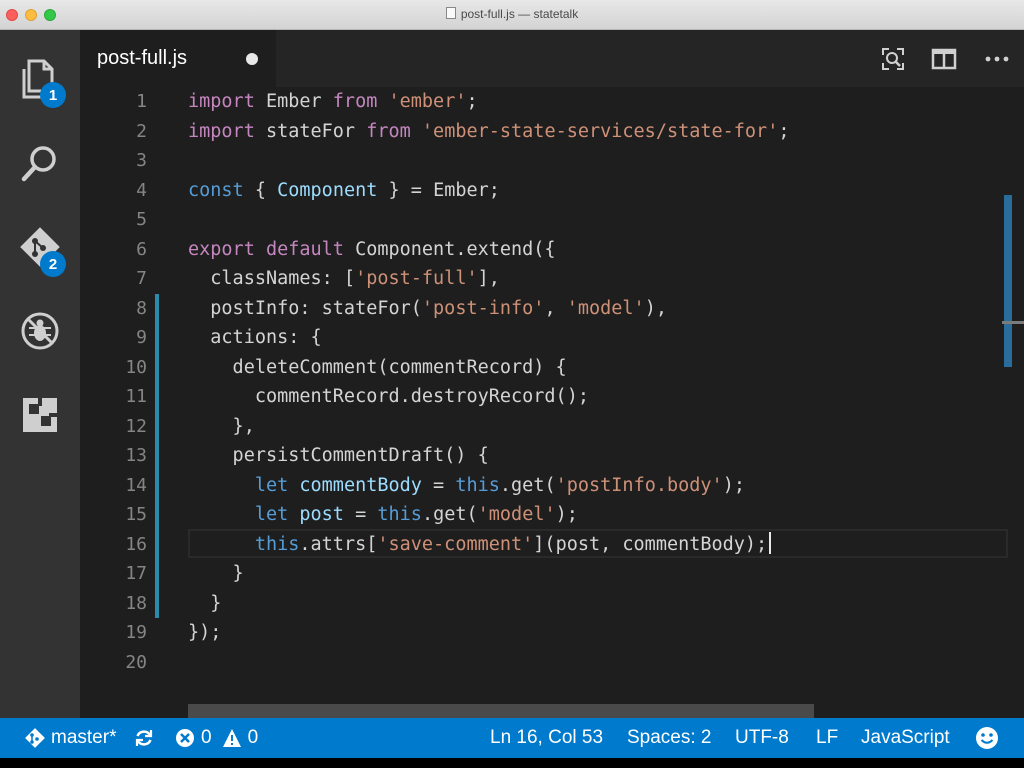 The width and height of the screenshot is (1024, 768). I want to click on activity-search, so click(40, 163).